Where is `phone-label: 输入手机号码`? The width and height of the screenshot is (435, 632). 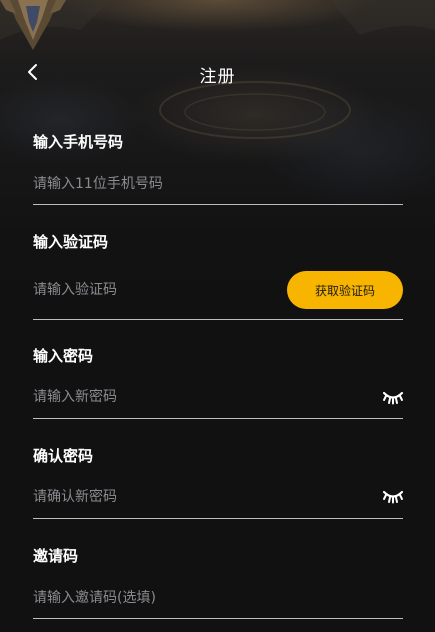
phone-label: 输入手机号码 is located at coordinates (78, 142).